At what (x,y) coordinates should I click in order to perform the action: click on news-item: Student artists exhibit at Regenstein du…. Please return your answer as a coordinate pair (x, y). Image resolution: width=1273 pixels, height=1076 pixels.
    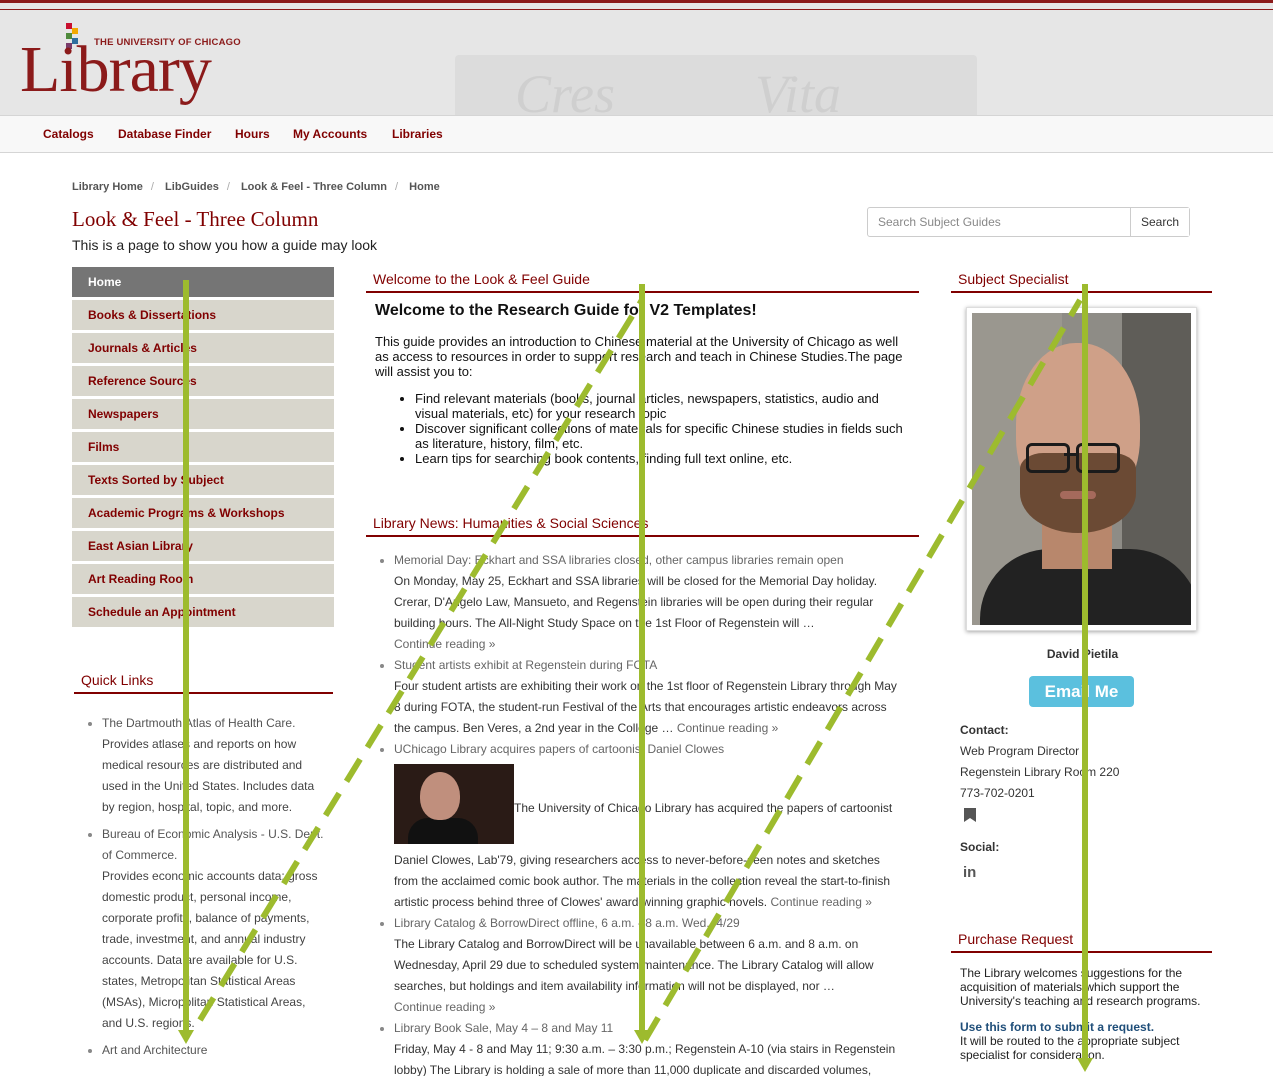
    Looking at the image, I should click on (649, 697).